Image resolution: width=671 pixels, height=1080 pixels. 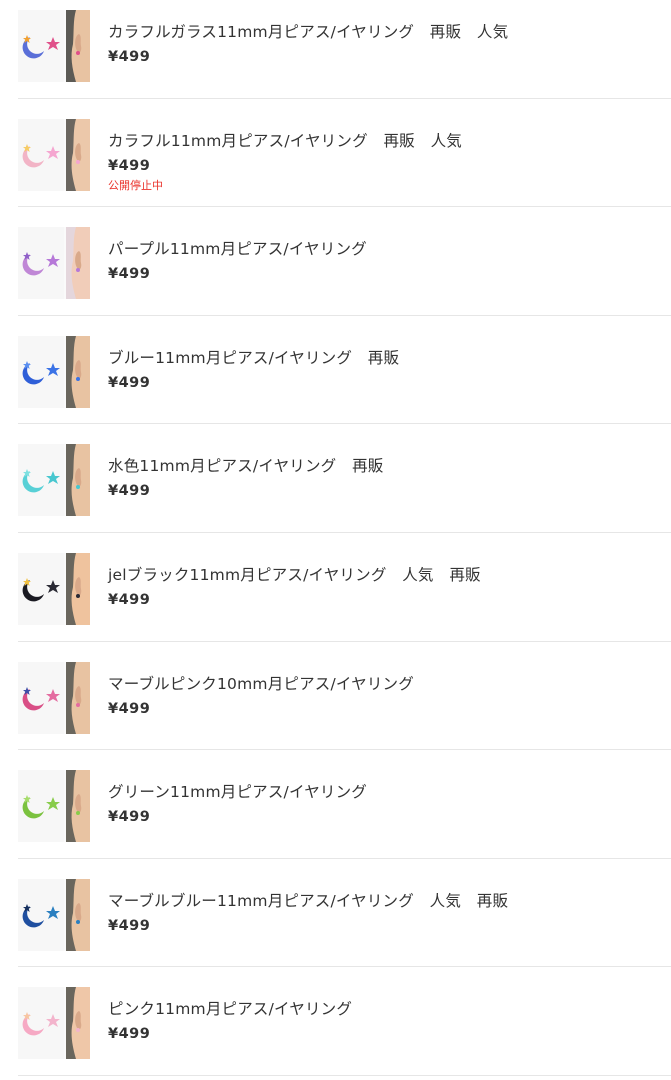 I want to click on product-list-item: カラフル11mm月ピアス/イヤリング 再販 人気 ¥499 公開停止中, so click(x=344, y=153).